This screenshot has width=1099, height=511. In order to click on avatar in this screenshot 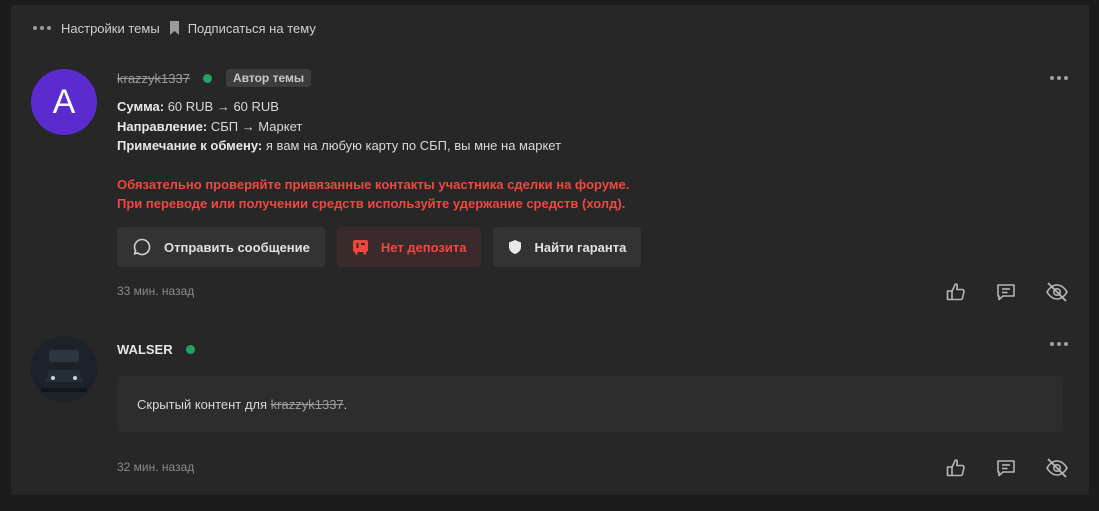, I will do `click(64, 369)`.